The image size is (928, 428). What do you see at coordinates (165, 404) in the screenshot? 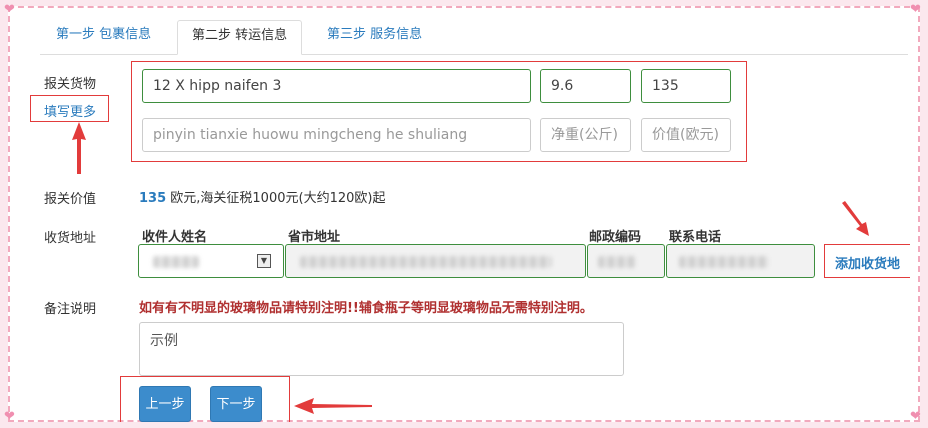
I see `prev-step-button: 上一步` at bounding box center [165, 404].